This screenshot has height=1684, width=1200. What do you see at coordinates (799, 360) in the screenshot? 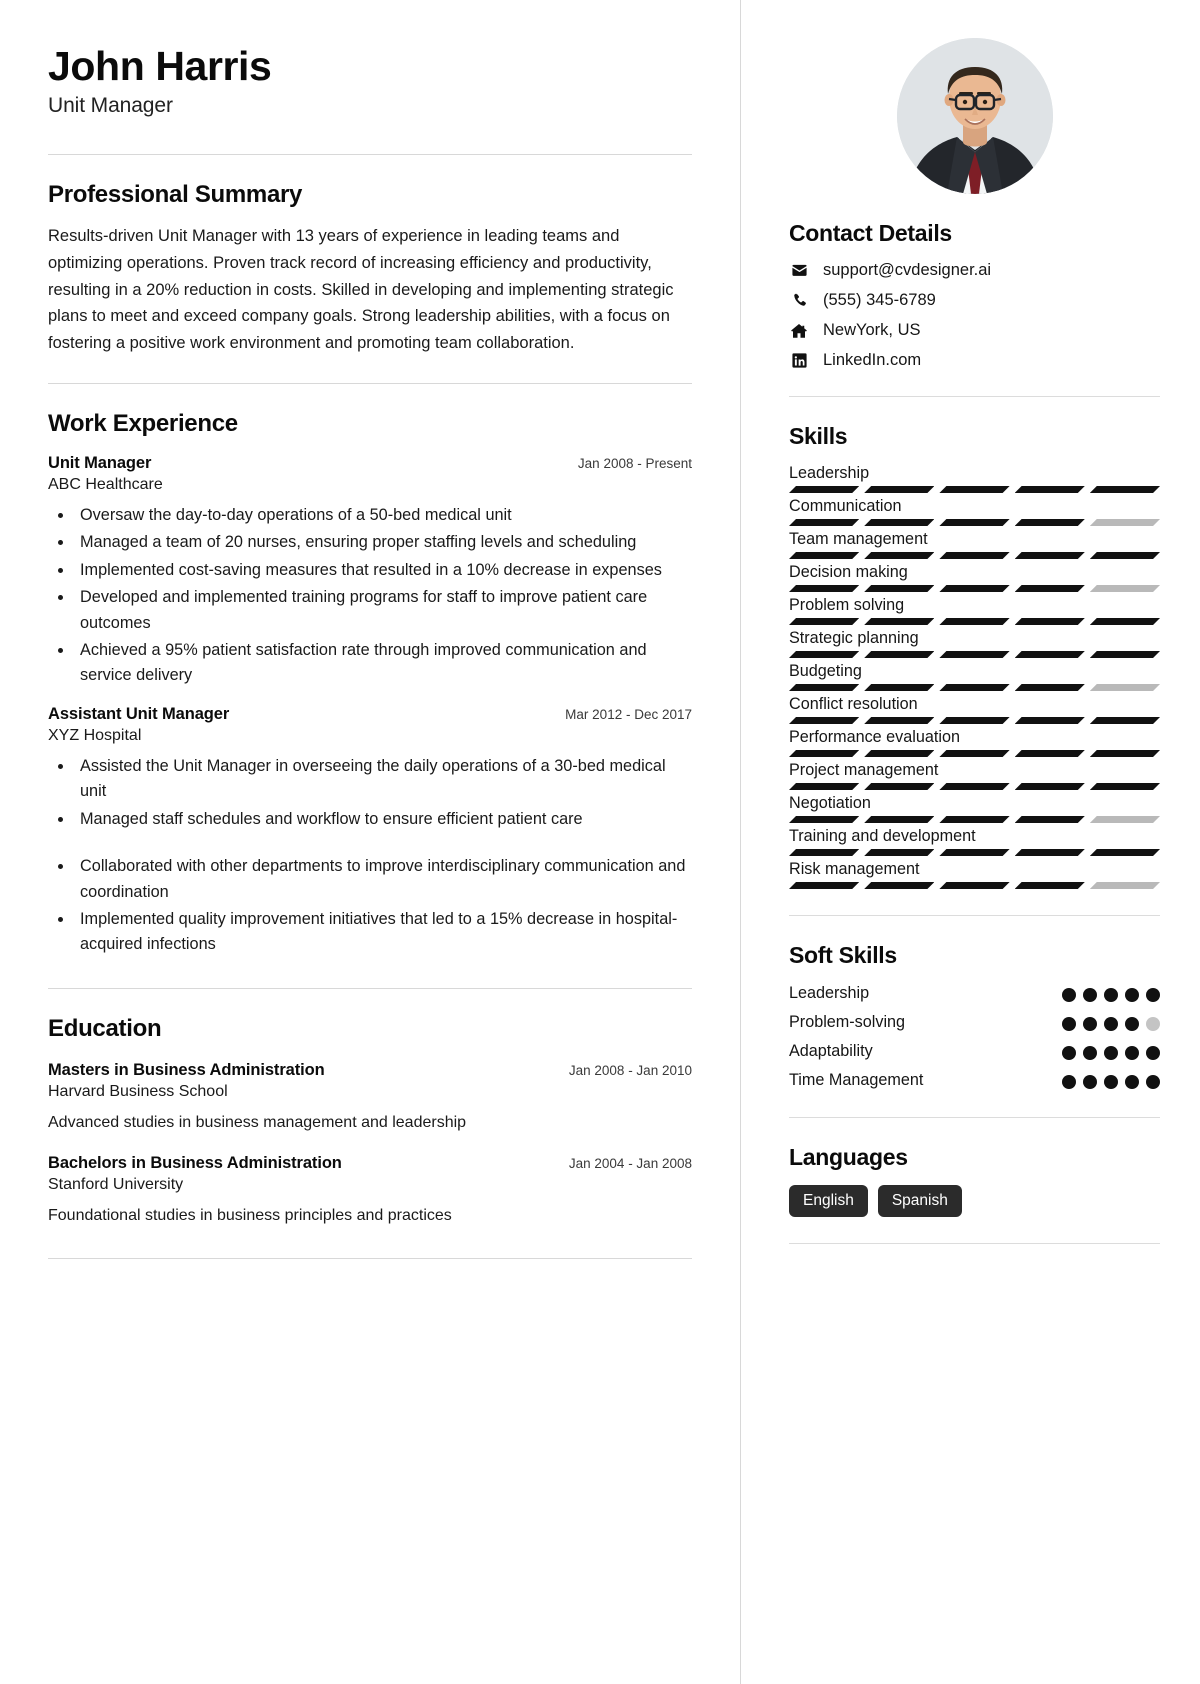
I see `linkedin-icon` at bounding box center [799, 360].